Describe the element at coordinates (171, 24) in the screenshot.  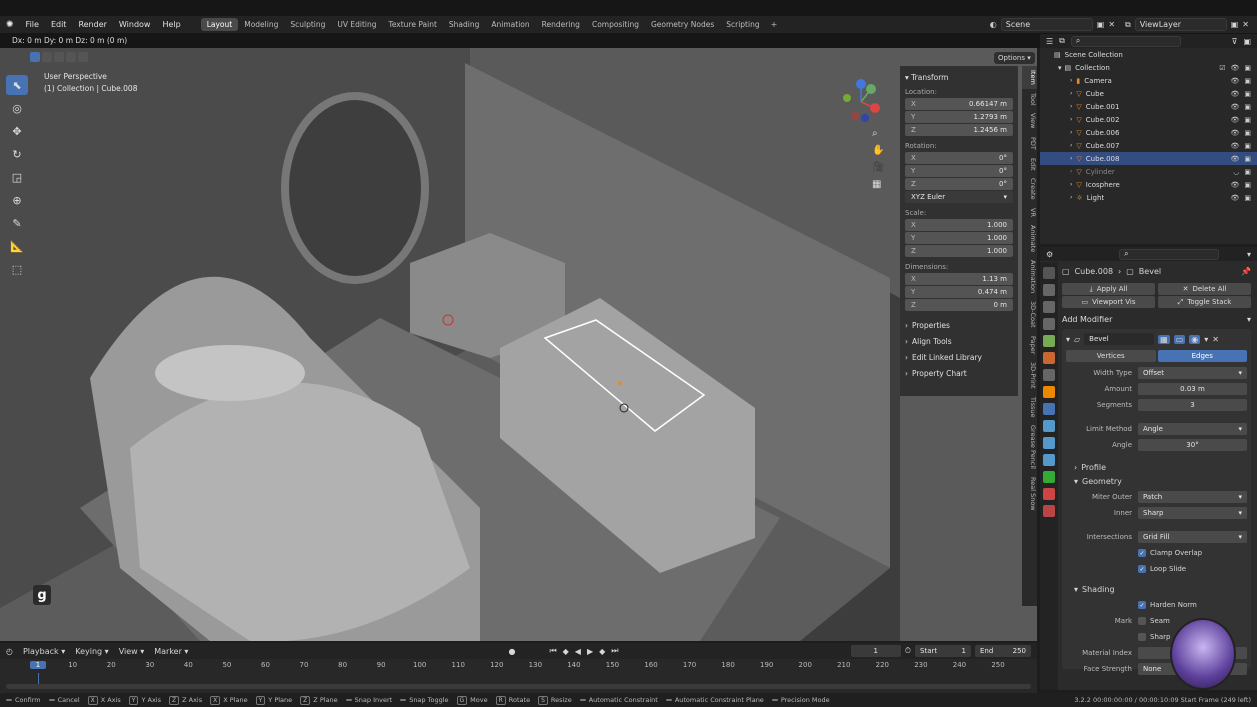
I see `menu-item-help: Help` at that location.